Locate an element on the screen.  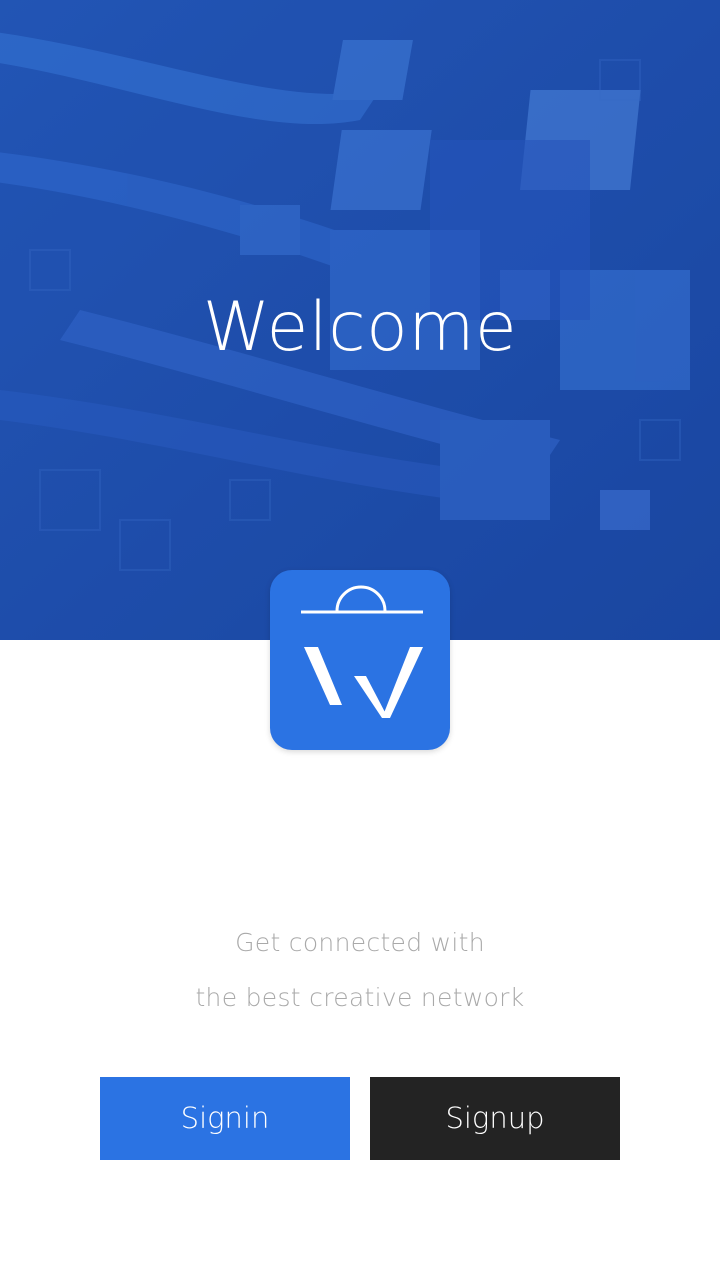
shopping-bag-w-logo-icon is located at coordinates (362, 651).